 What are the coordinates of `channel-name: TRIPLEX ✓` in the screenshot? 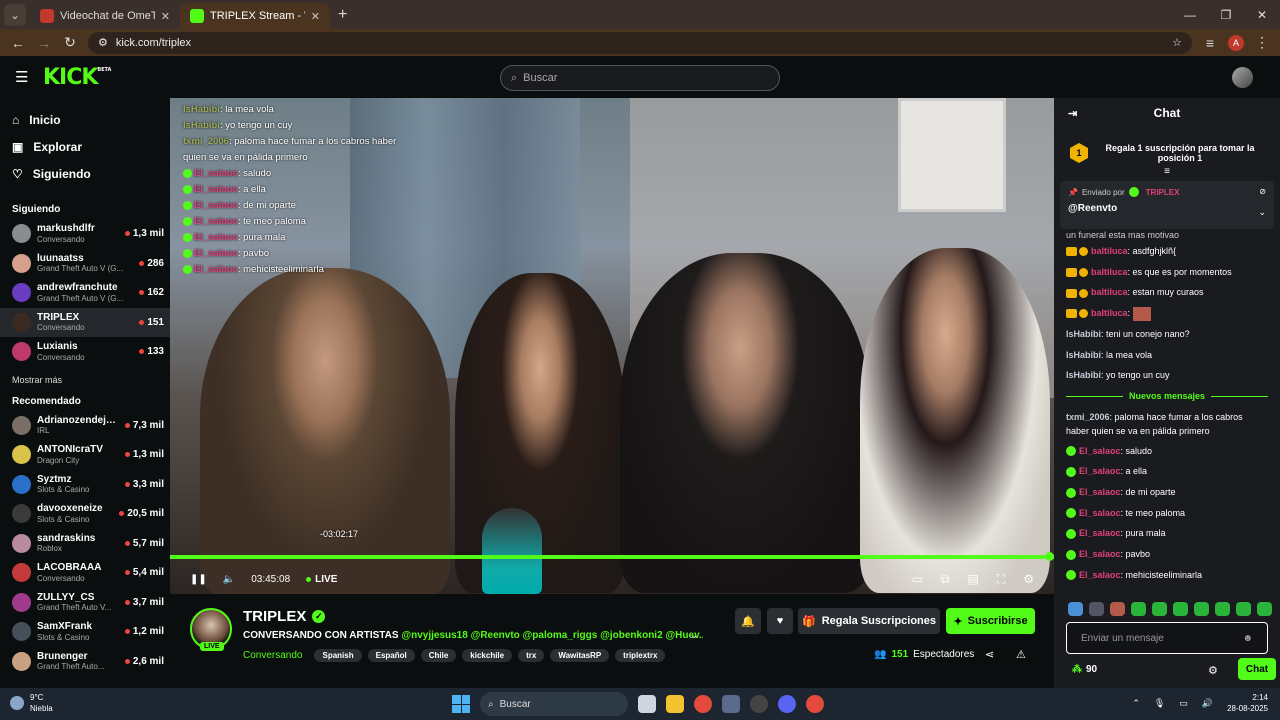 It's located at (284, 616).